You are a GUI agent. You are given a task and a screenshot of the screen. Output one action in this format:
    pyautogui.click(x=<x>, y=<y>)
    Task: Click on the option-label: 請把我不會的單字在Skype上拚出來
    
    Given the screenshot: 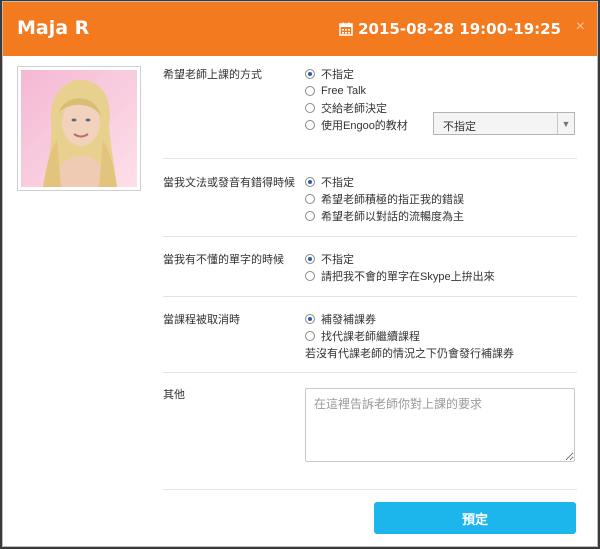 What is the action you would take?
    pyautogui.click(x=408, y=277)
    